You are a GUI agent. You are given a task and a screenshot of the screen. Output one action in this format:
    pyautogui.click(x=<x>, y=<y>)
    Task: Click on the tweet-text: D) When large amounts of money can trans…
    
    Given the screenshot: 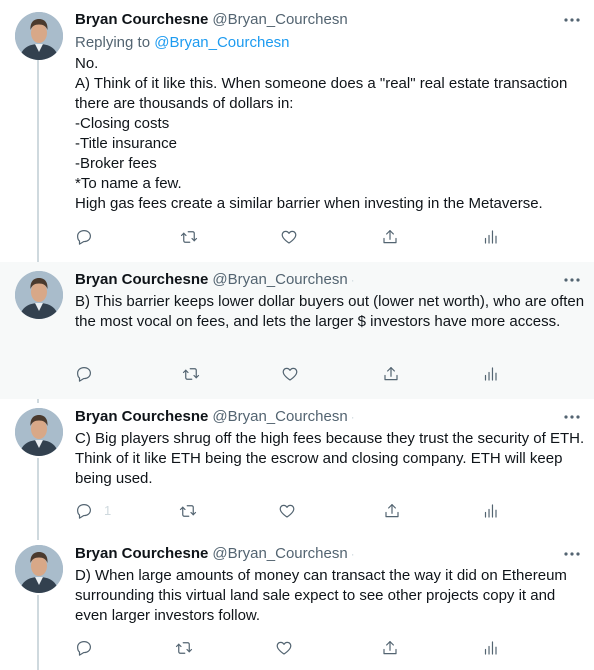 What is the action you would take?
    pyautogui.click(x=330, y=596)
    